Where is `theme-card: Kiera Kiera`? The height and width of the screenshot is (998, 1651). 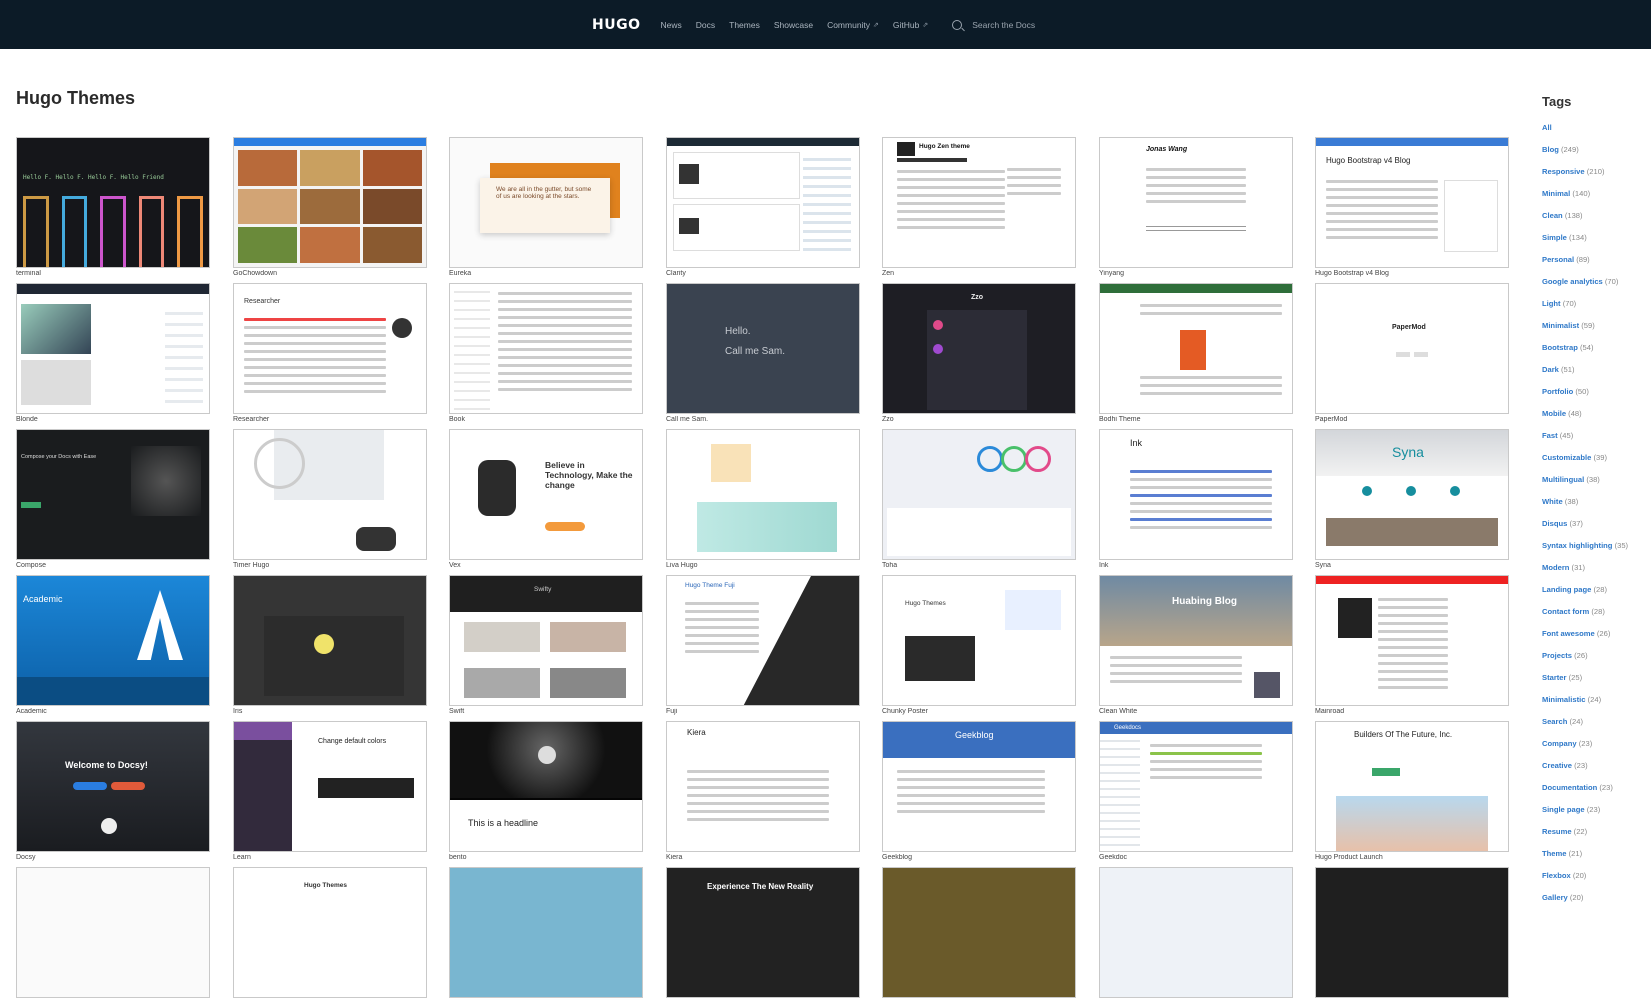 theme-card: Kiera Kiera is located at coordinates (763, 791).